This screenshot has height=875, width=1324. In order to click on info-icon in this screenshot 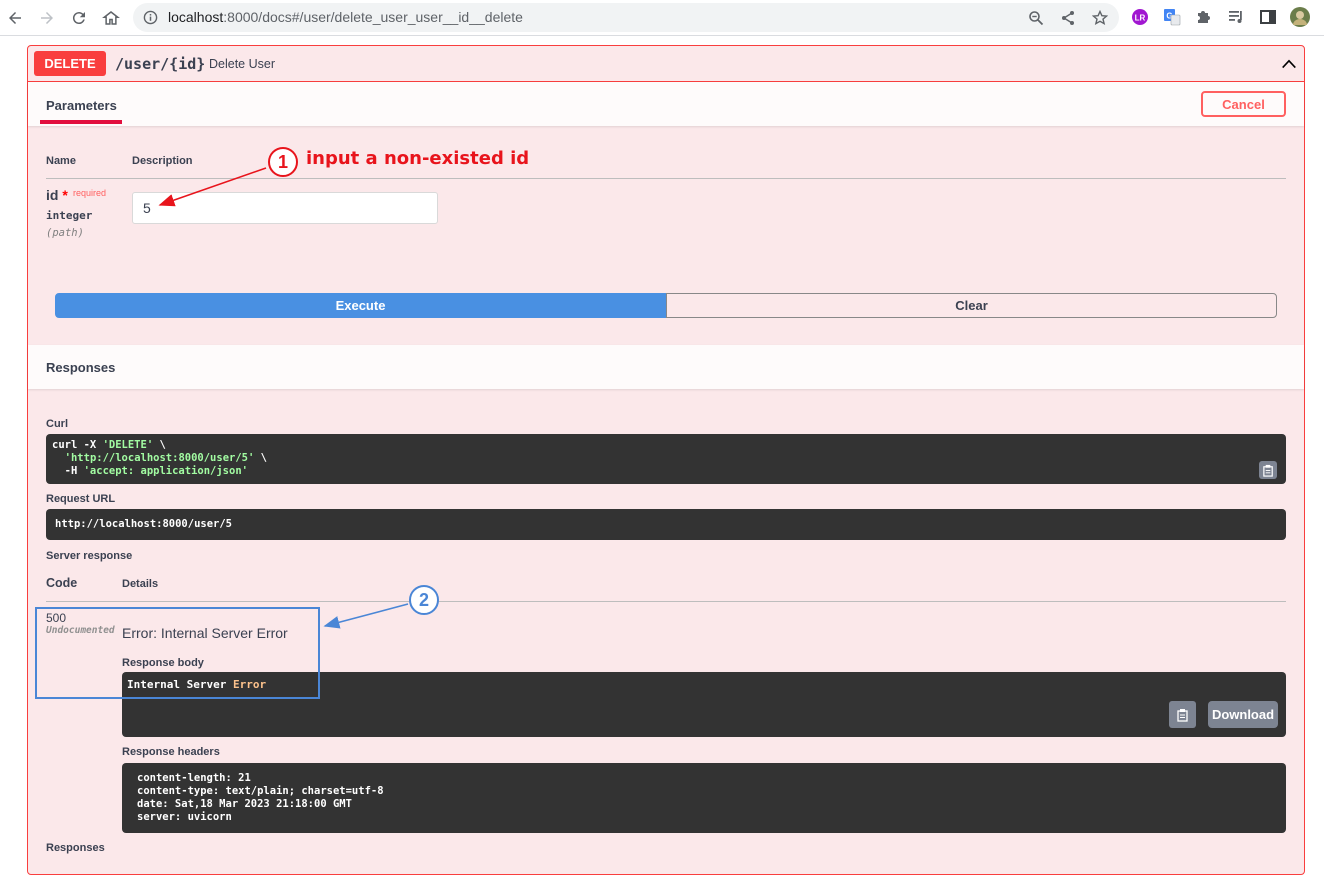, I will do `click(150, 17)`.